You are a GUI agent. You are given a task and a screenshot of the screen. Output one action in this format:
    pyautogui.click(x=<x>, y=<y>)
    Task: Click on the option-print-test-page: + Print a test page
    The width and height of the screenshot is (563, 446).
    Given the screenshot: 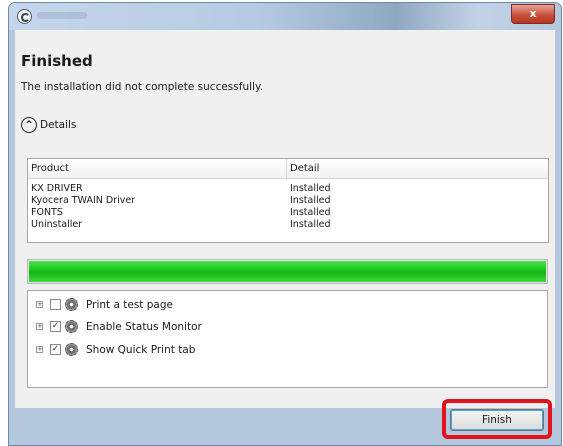 What is the action you would take?
    pyautogui.click(x=104, y=304)
    